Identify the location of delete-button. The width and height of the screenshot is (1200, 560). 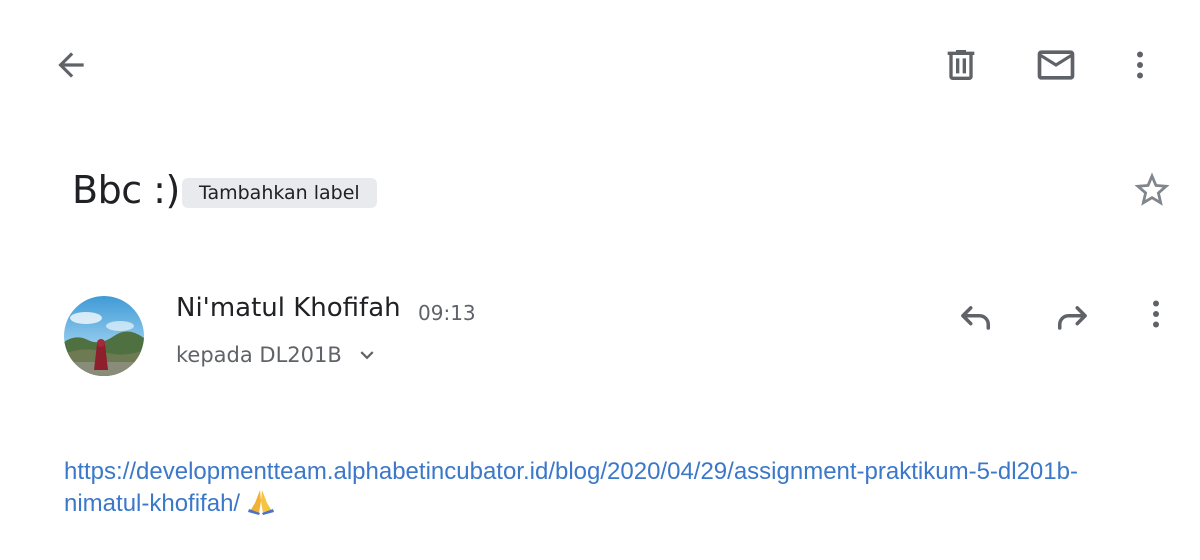
(961, 65).